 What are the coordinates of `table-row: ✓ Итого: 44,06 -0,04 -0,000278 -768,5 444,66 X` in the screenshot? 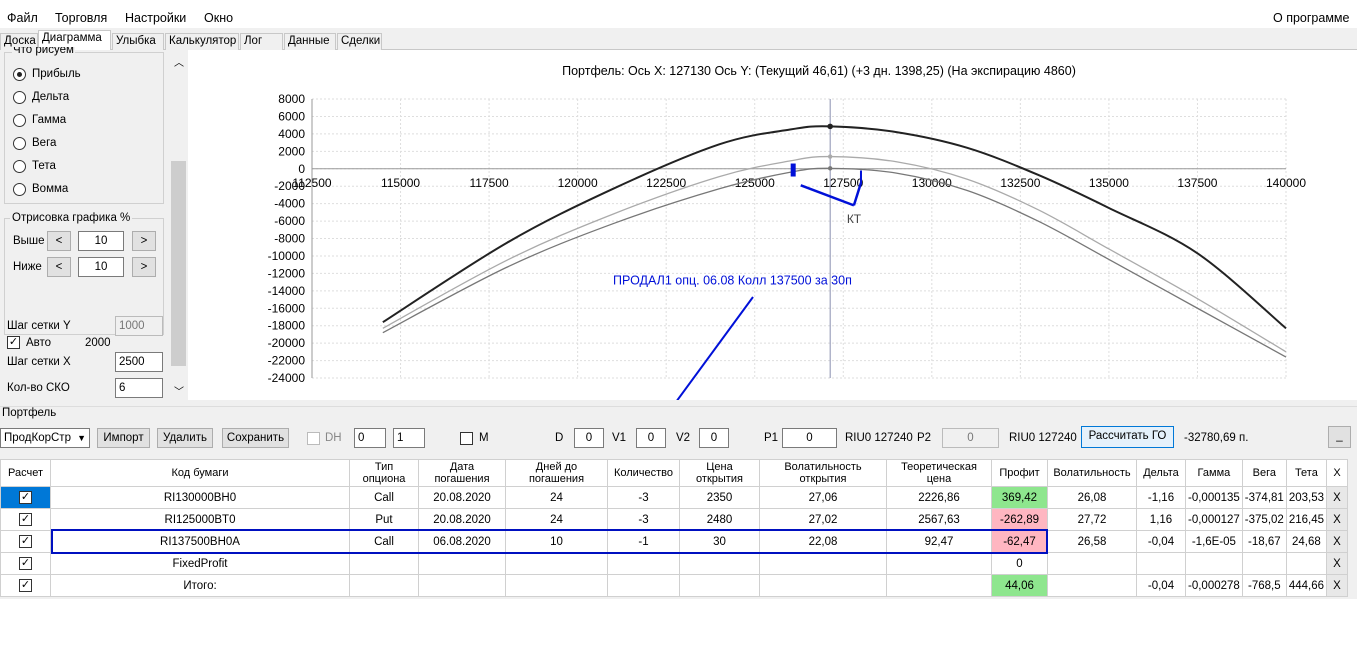 It's located at (674, 585).